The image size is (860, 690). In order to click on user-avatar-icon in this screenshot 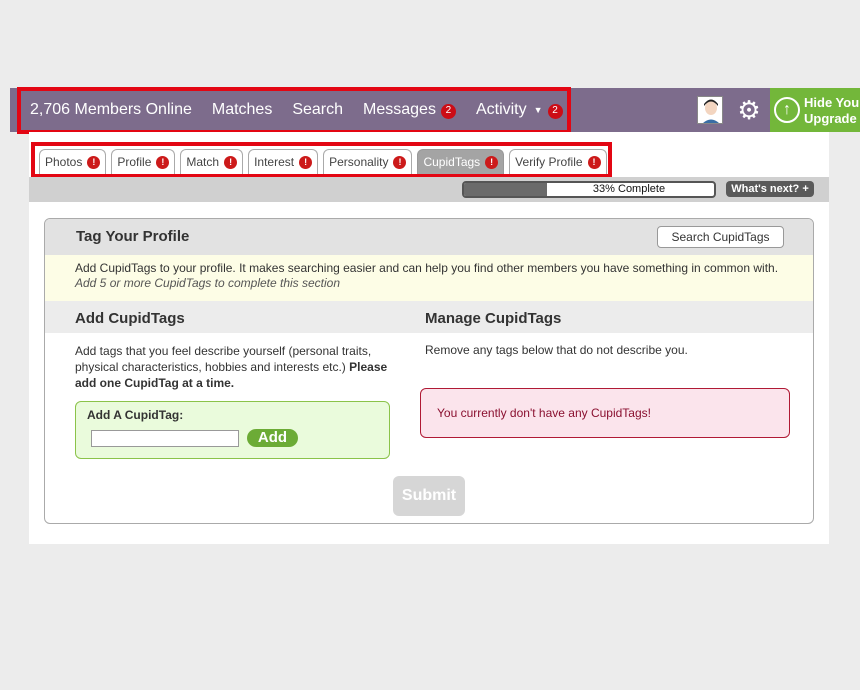, I will do `click(710, 110)`.